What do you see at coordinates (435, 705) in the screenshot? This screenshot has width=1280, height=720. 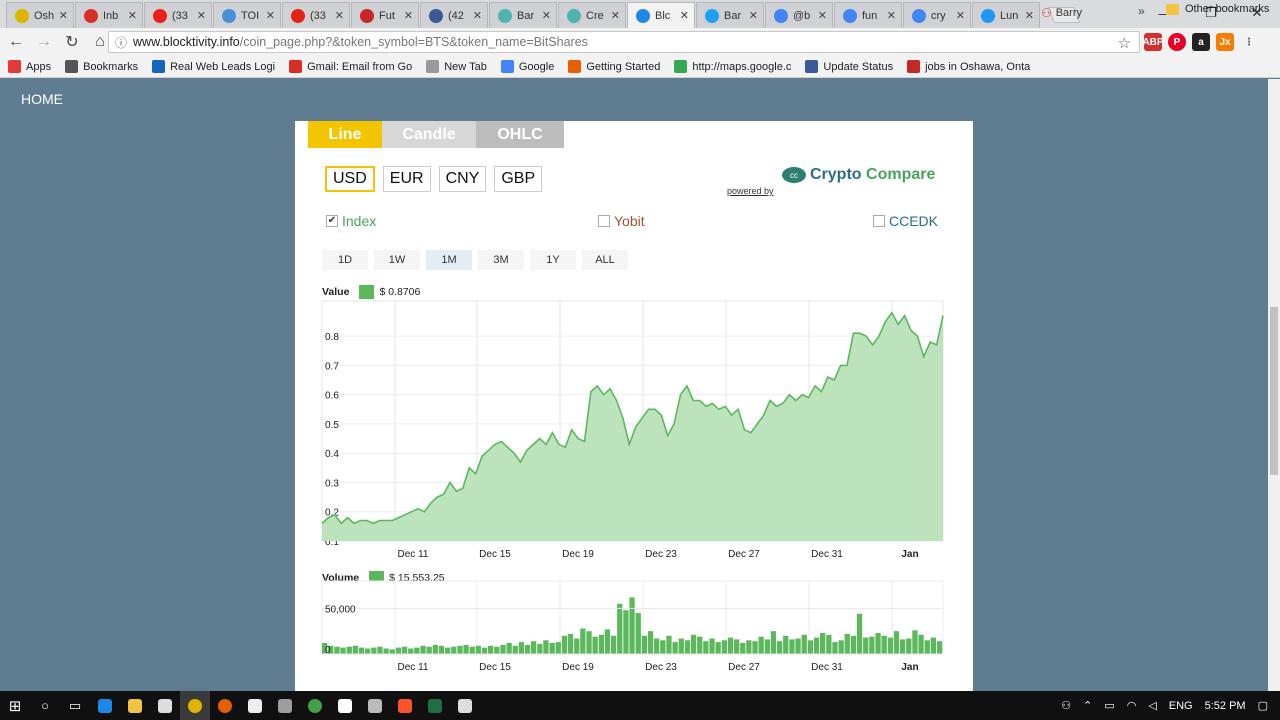 I see `excel-icon` at bounding box center [435, 705].